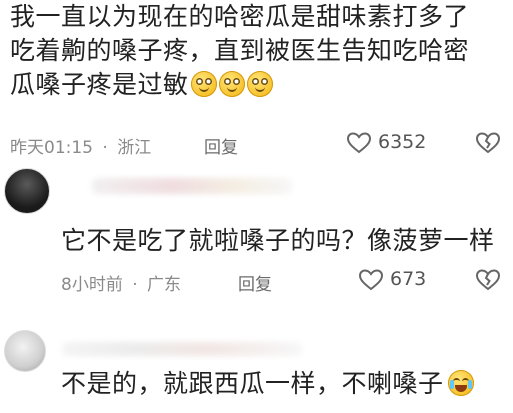 The height and width of the screenshot is (413, 513). Describe the element at coordinates (255, 282) in the screenshot. I see `comment-2-reply-button: 回复` at that location.